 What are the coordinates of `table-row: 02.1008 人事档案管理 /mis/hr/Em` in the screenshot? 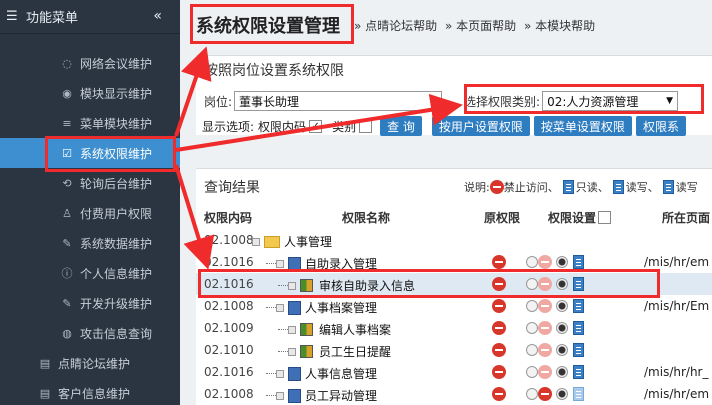 It's located at (454, 306).